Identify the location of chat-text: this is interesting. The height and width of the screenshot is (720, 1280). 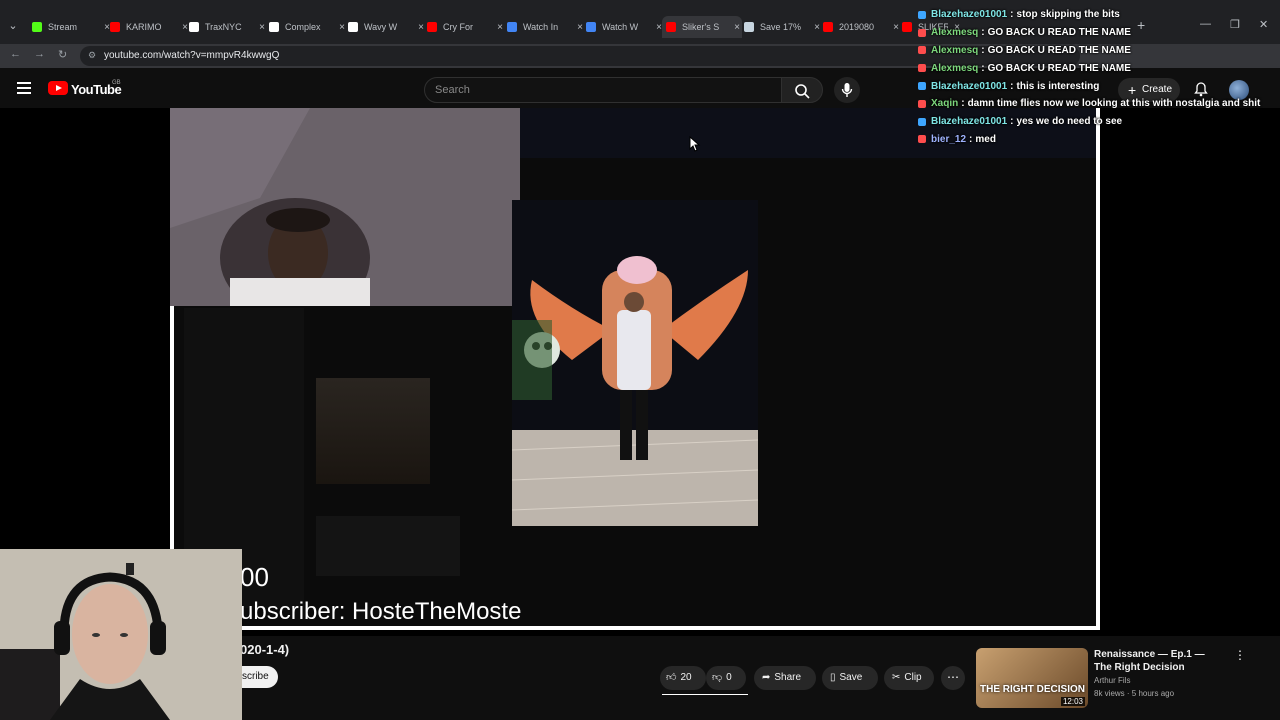
(1058, 86).